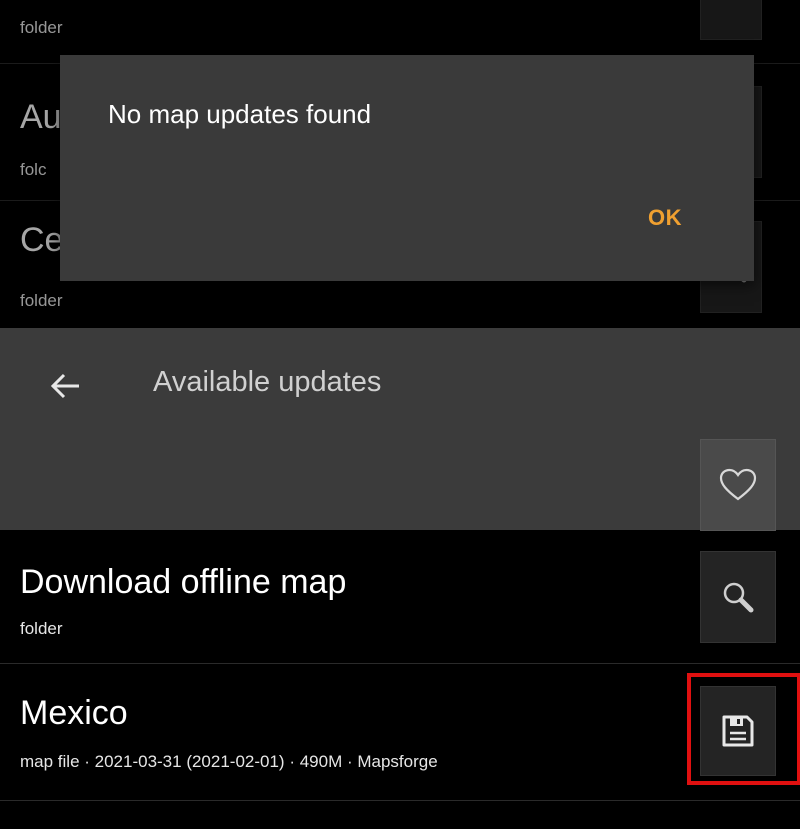  Describe the element at coordinates (267, 382) in the screenshot. I see `toolbar-title: Available updates` at that location.